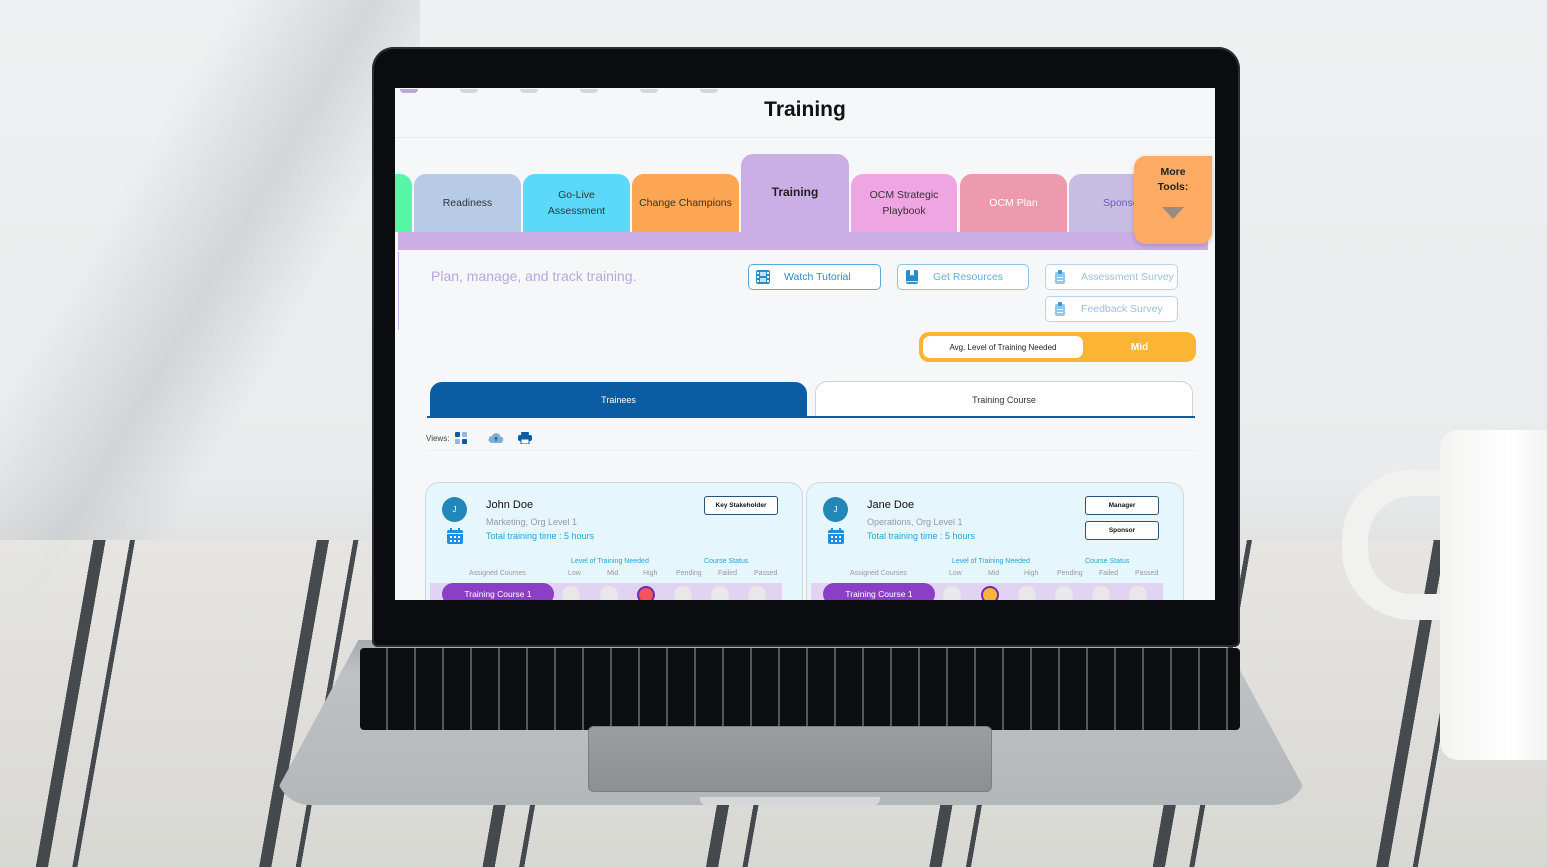 Image resolution: width=1547 pixels, height=867 pixels. I want to click on trainee-name: John Doe, so click(510, 505).